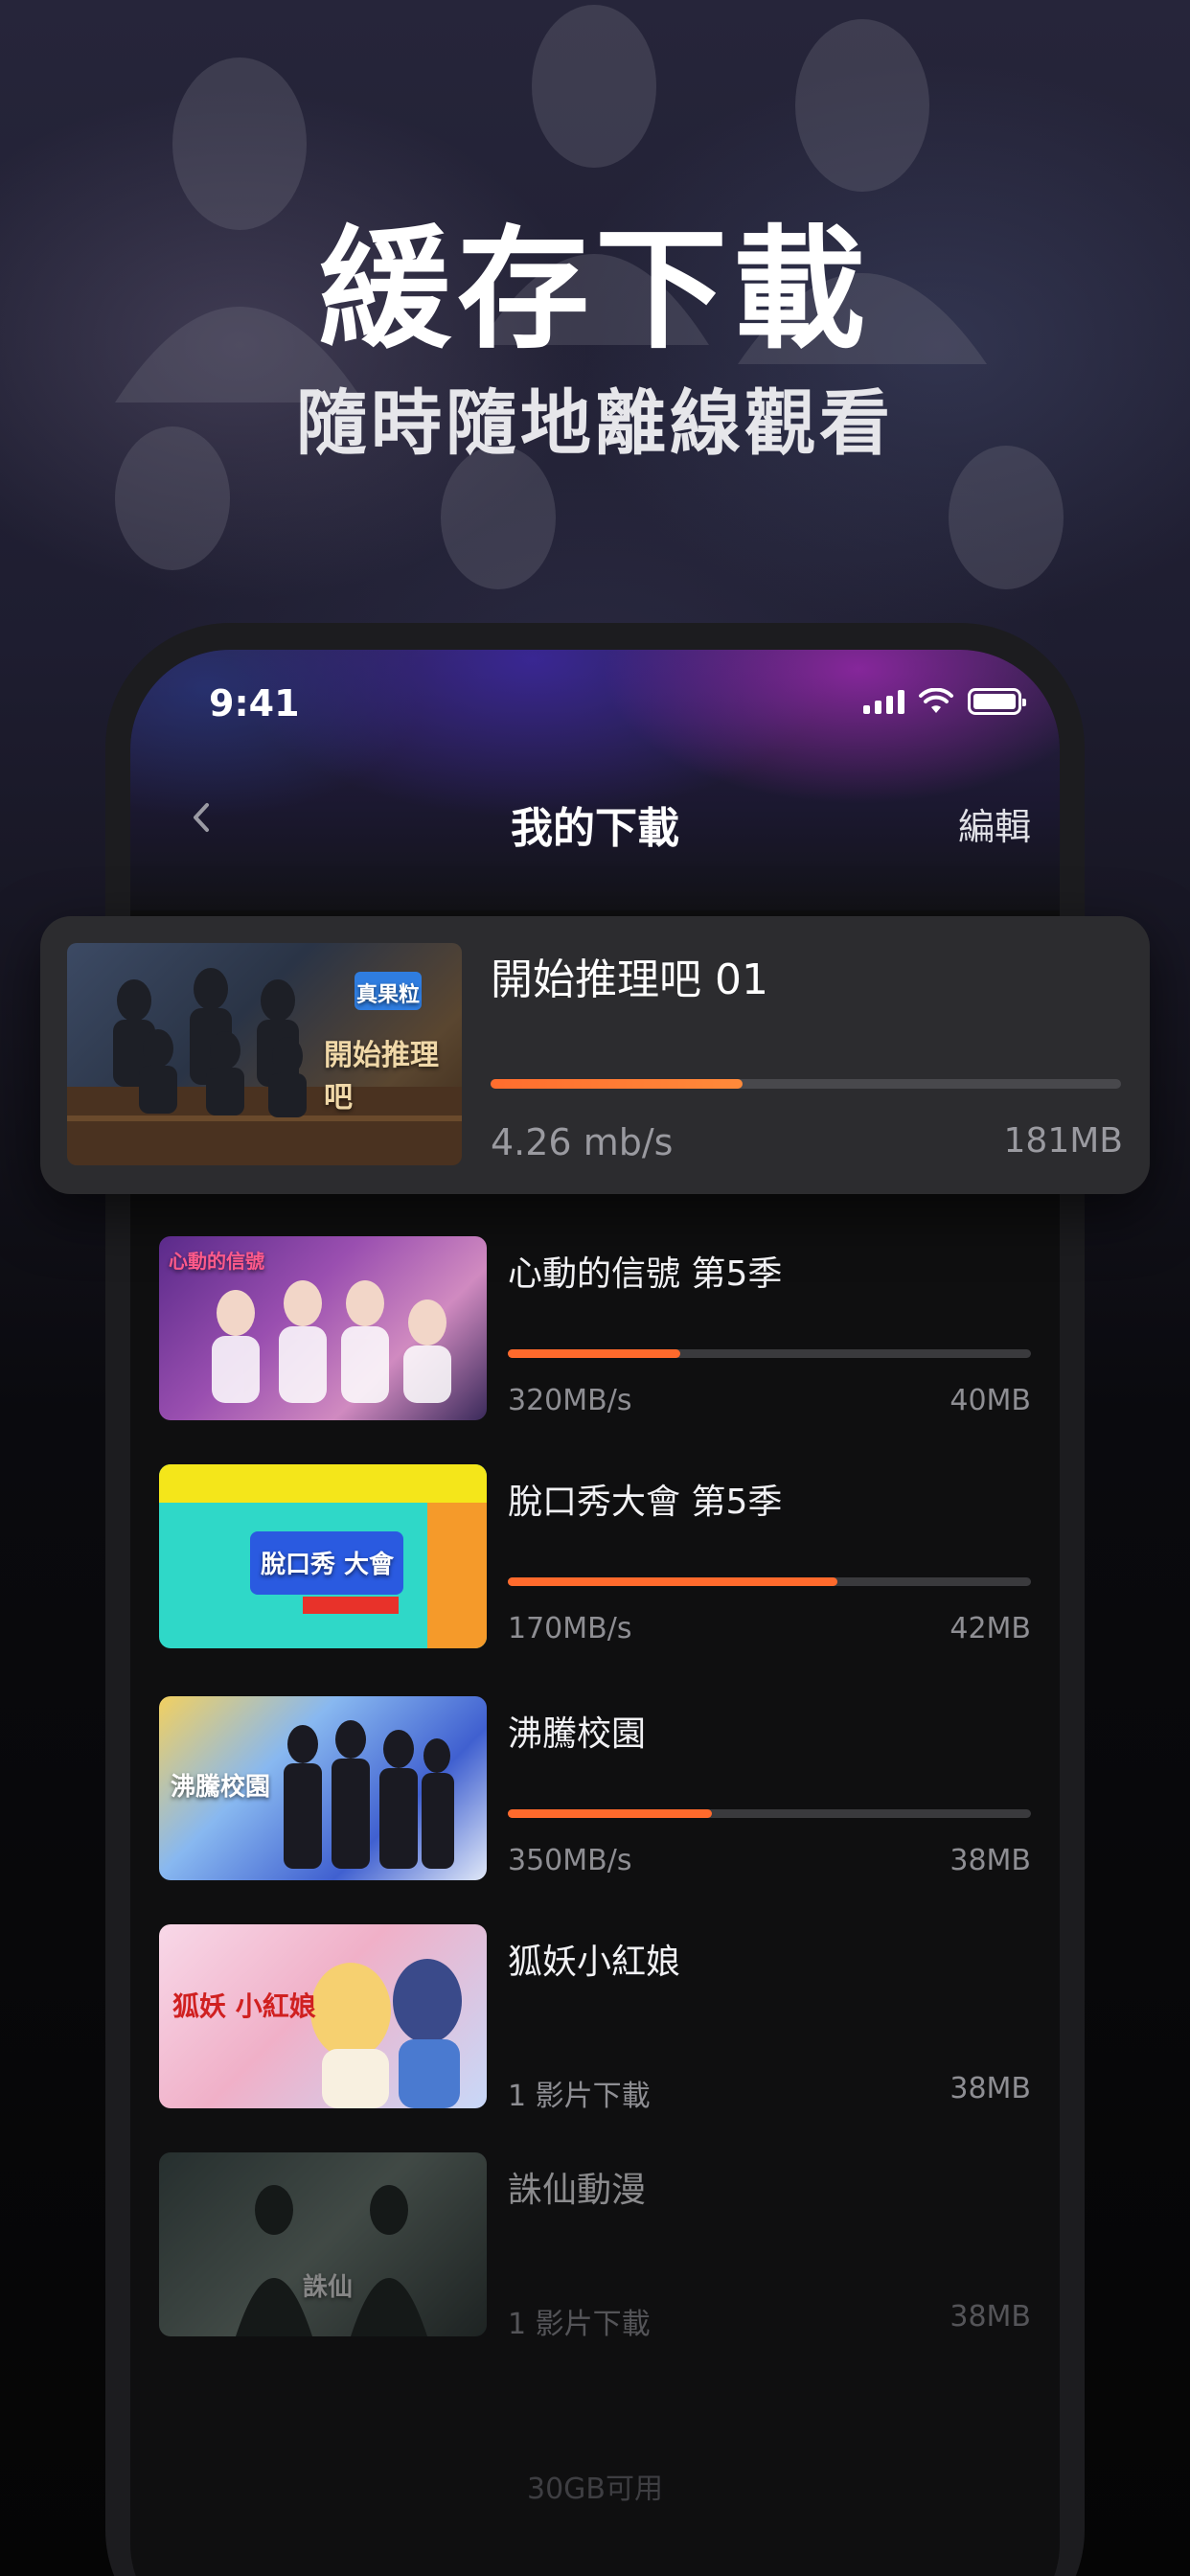 This screenshot has height=2576, width=1190. What do you see at coordinates (577, 1734) in the screenshot?
I see `download-title: 沸騰校園` at bounding box center [577, 1734].